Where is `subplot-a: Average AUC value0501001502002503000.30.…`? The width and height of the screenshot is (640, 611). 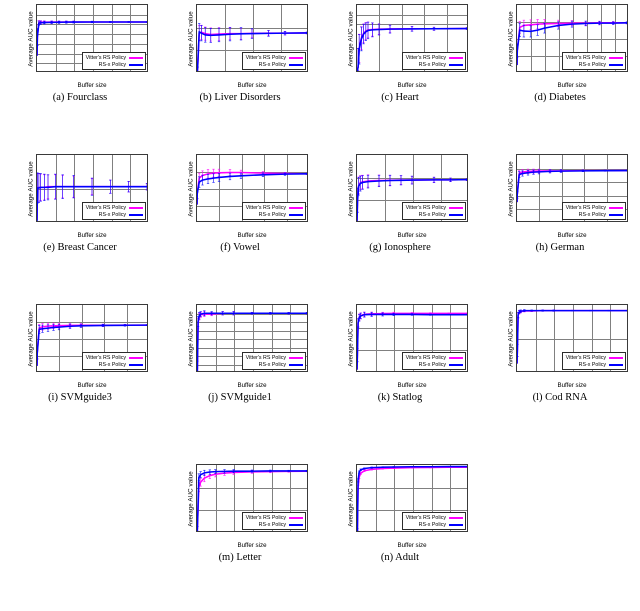
subplot-a: Average AUC value0501001502002503000.30.… is located at coordinates (80, 52).